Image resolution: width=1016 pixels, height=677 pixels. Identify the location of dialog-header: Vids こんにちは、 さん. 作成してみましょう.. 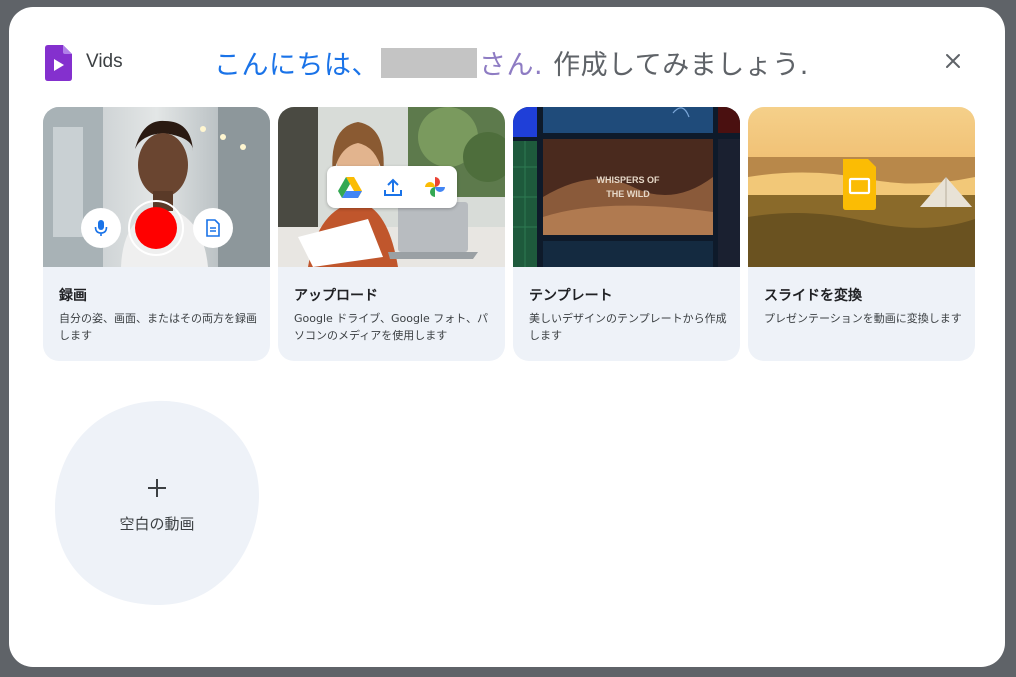
(507, 55).